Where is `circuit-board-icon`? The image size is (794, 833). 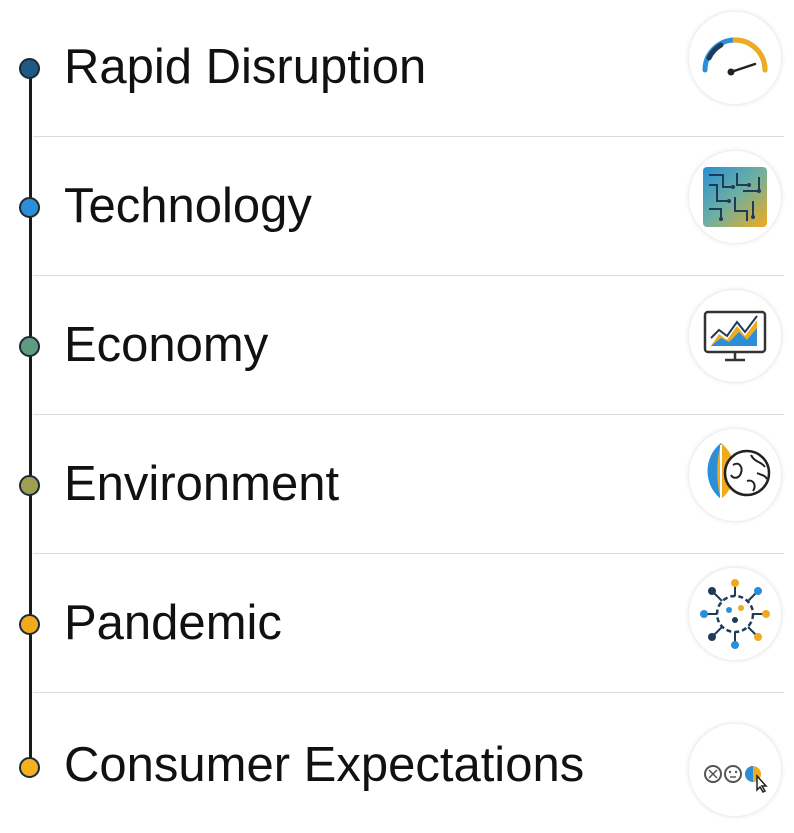 circuit-board-icon is located at coordinates (735, 197).